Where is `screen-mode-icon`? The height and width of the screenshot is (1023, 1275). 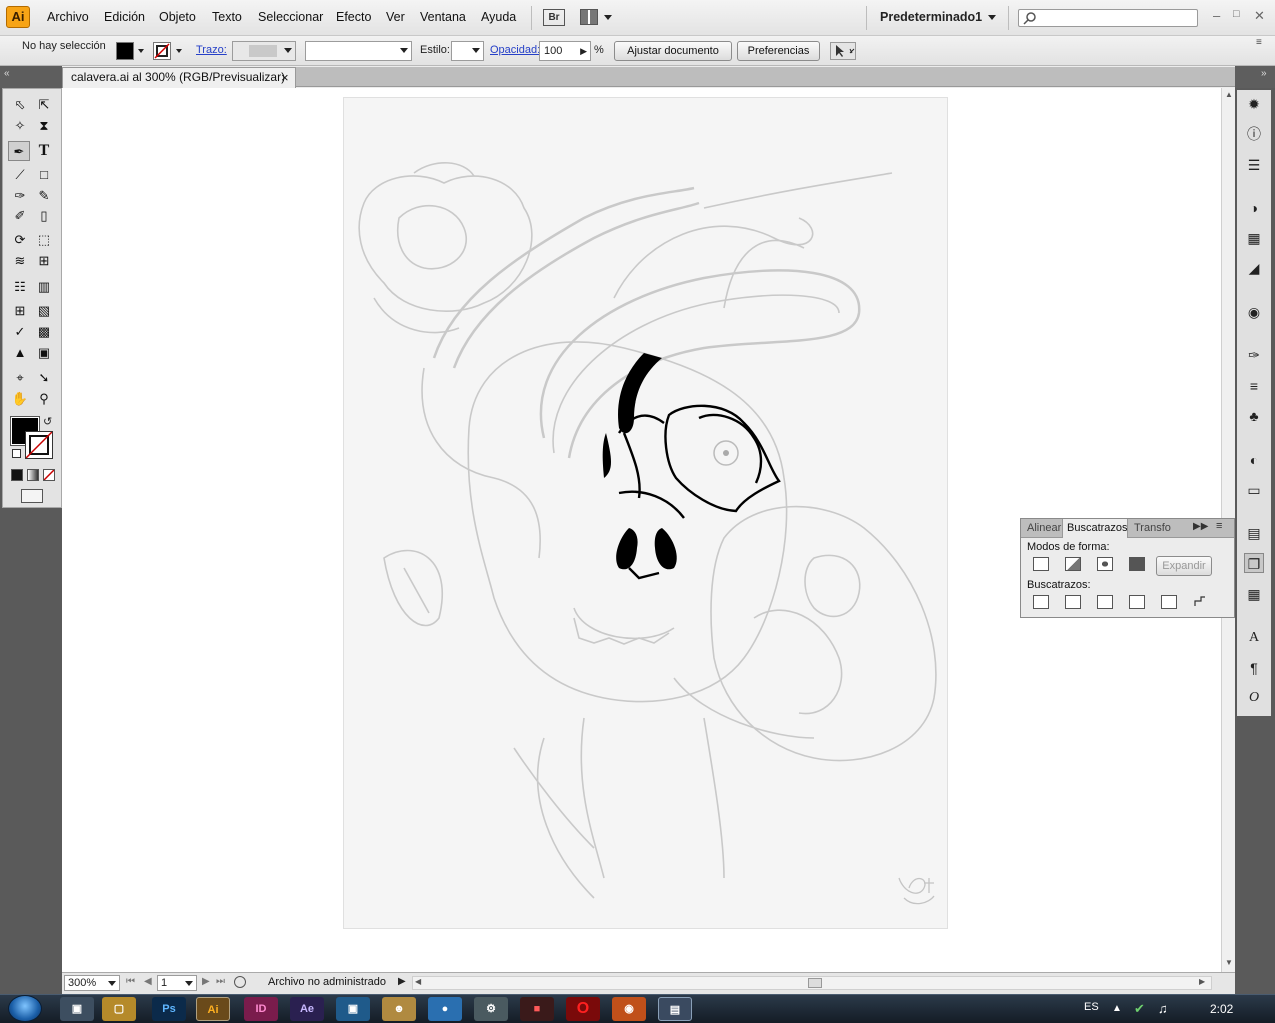
screen-mode-icon is located at coordinates (32, 496).